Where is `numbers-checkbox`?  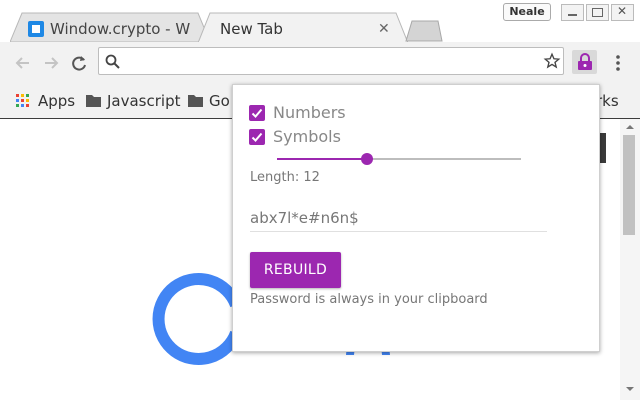 numbers-checkbox is located at coordinates (257, 113).